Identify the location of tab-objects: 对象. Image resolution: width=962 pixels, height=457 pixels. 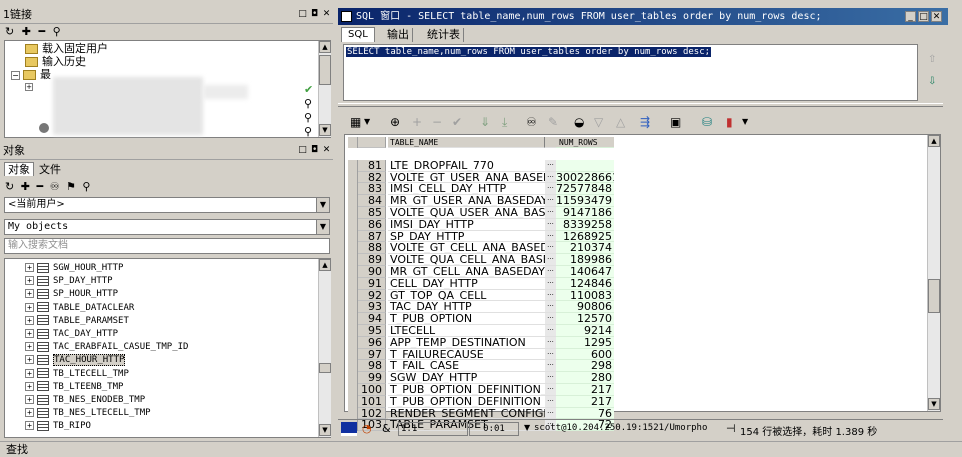
(19, 169).